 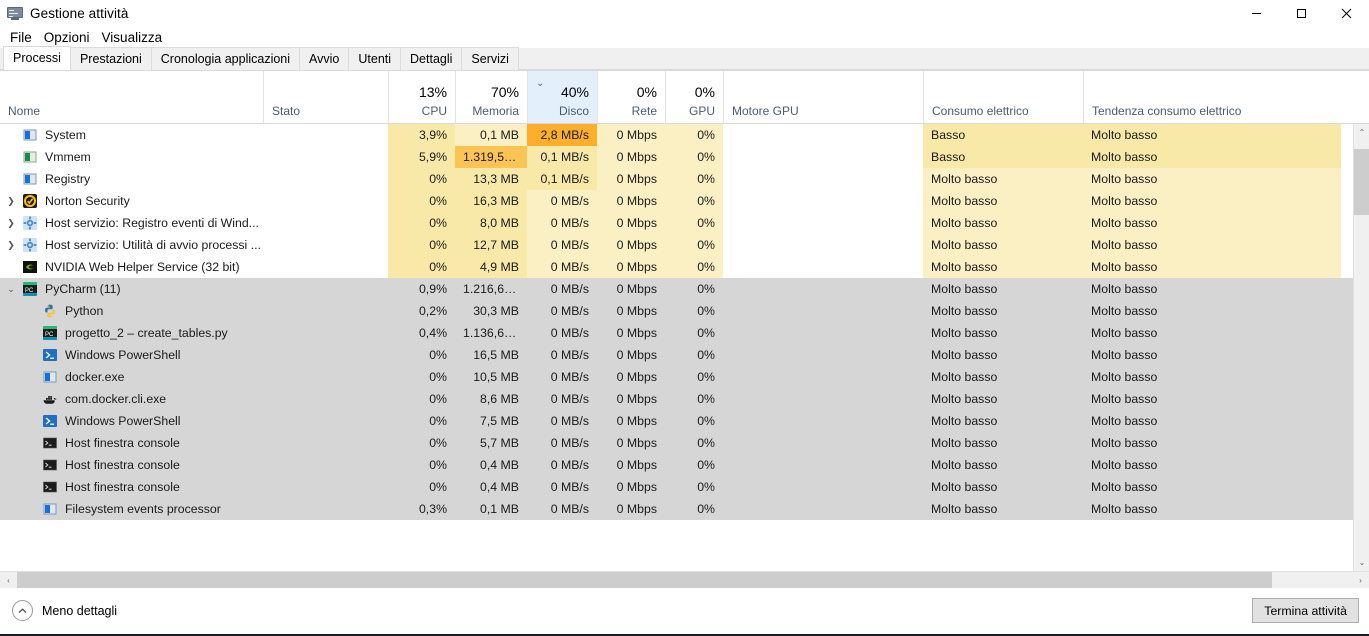 I want to click on vertical-scrollbar: ⌃ ⌄, so click(x=1361, y=347).